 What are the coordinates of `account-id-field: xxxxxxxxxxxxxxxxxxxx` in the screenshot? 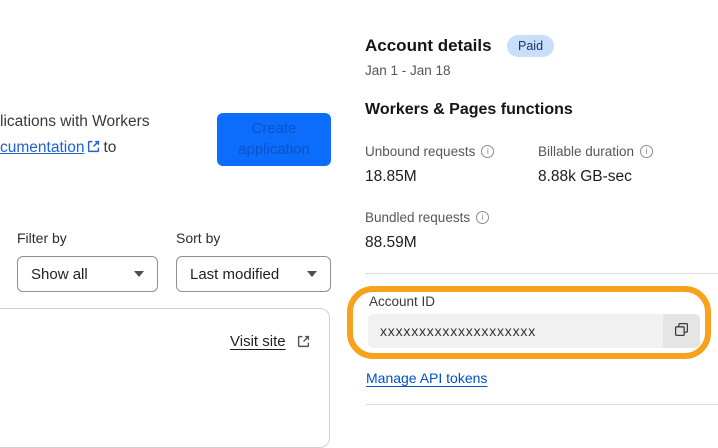 It's located at (534, 331).